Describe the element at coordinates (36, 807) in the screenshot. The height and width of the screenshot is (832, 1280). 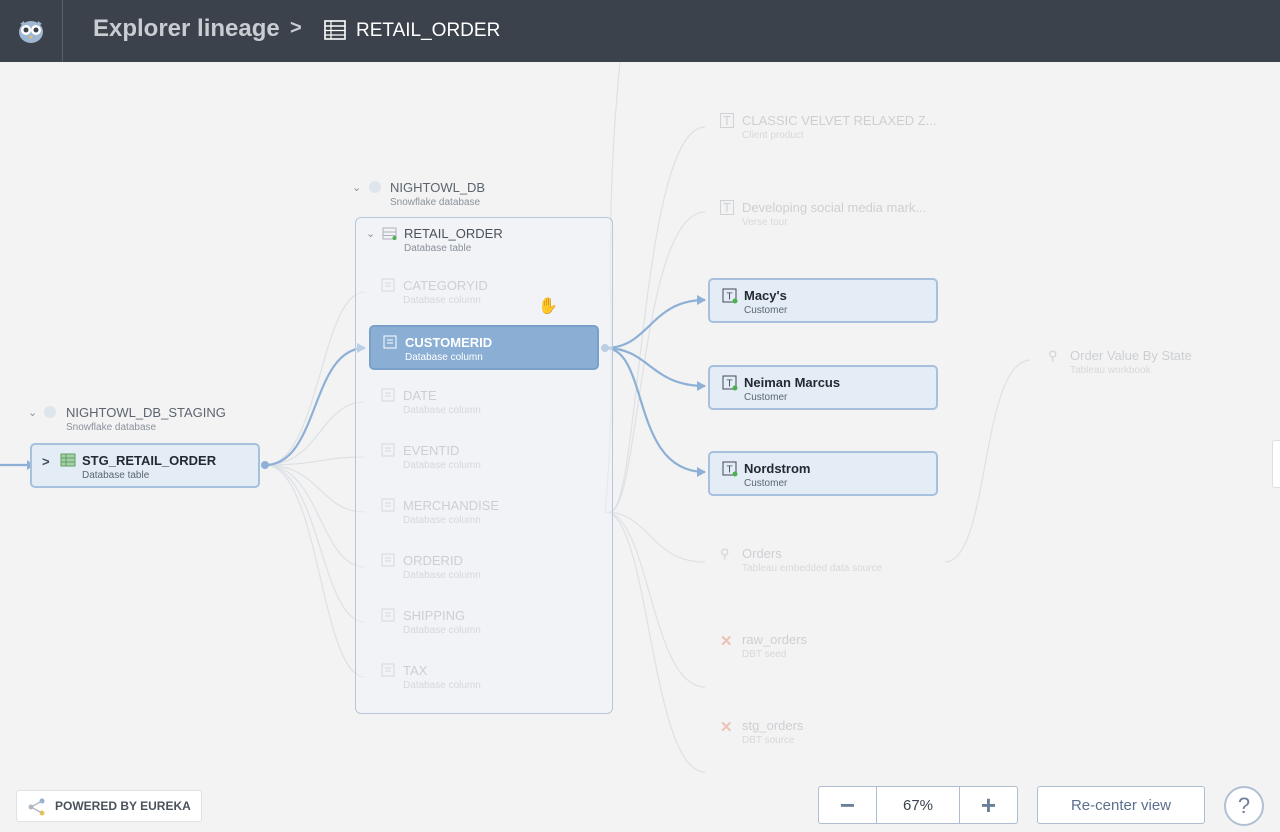
I see `eureka-logo-icon` at that location.